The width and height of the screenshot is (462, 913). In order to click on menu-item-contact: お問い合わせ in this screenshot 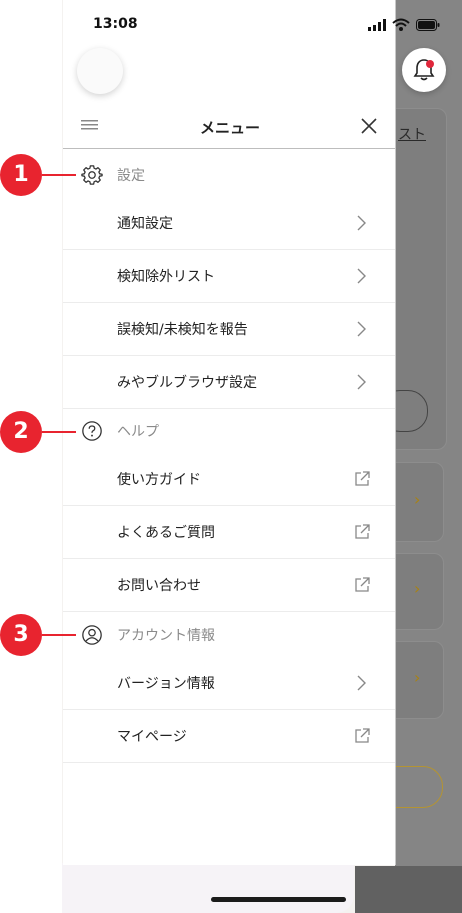, I will do `click(229, 585)`.